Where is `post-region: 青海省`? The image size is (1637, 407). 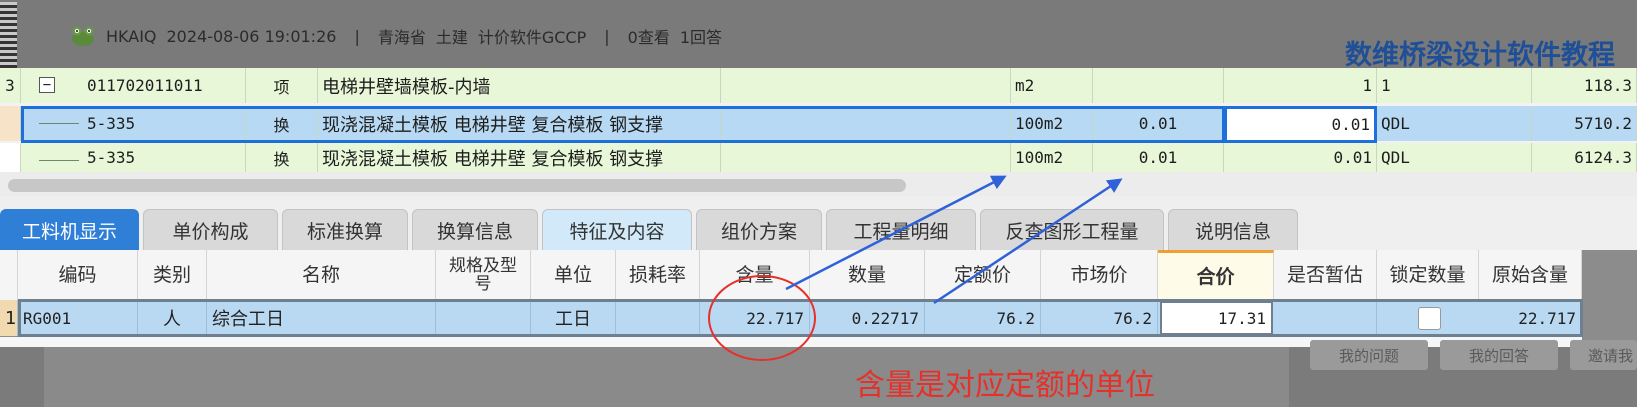 post-region: 青海省 is located at coordinates (401, 37).